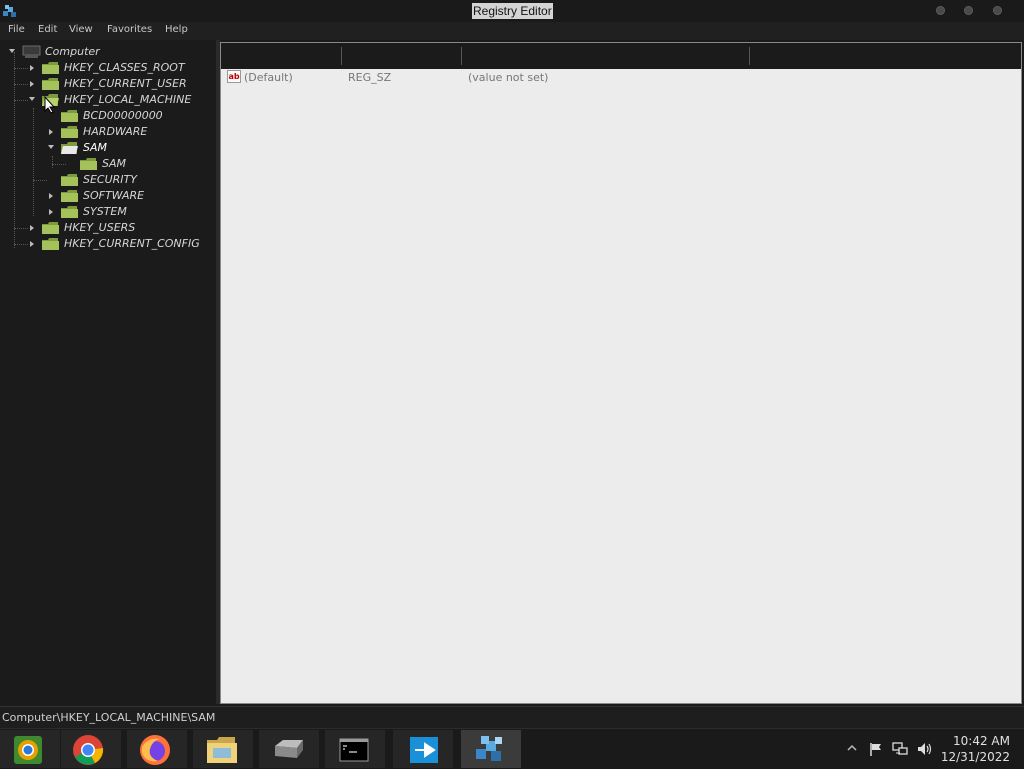 The width and height of the screenshot is (1024, 769). What do you see at coordinates (31, 51) in the screenshot?
I see `computer-icon` at bounding box center [31, 51].